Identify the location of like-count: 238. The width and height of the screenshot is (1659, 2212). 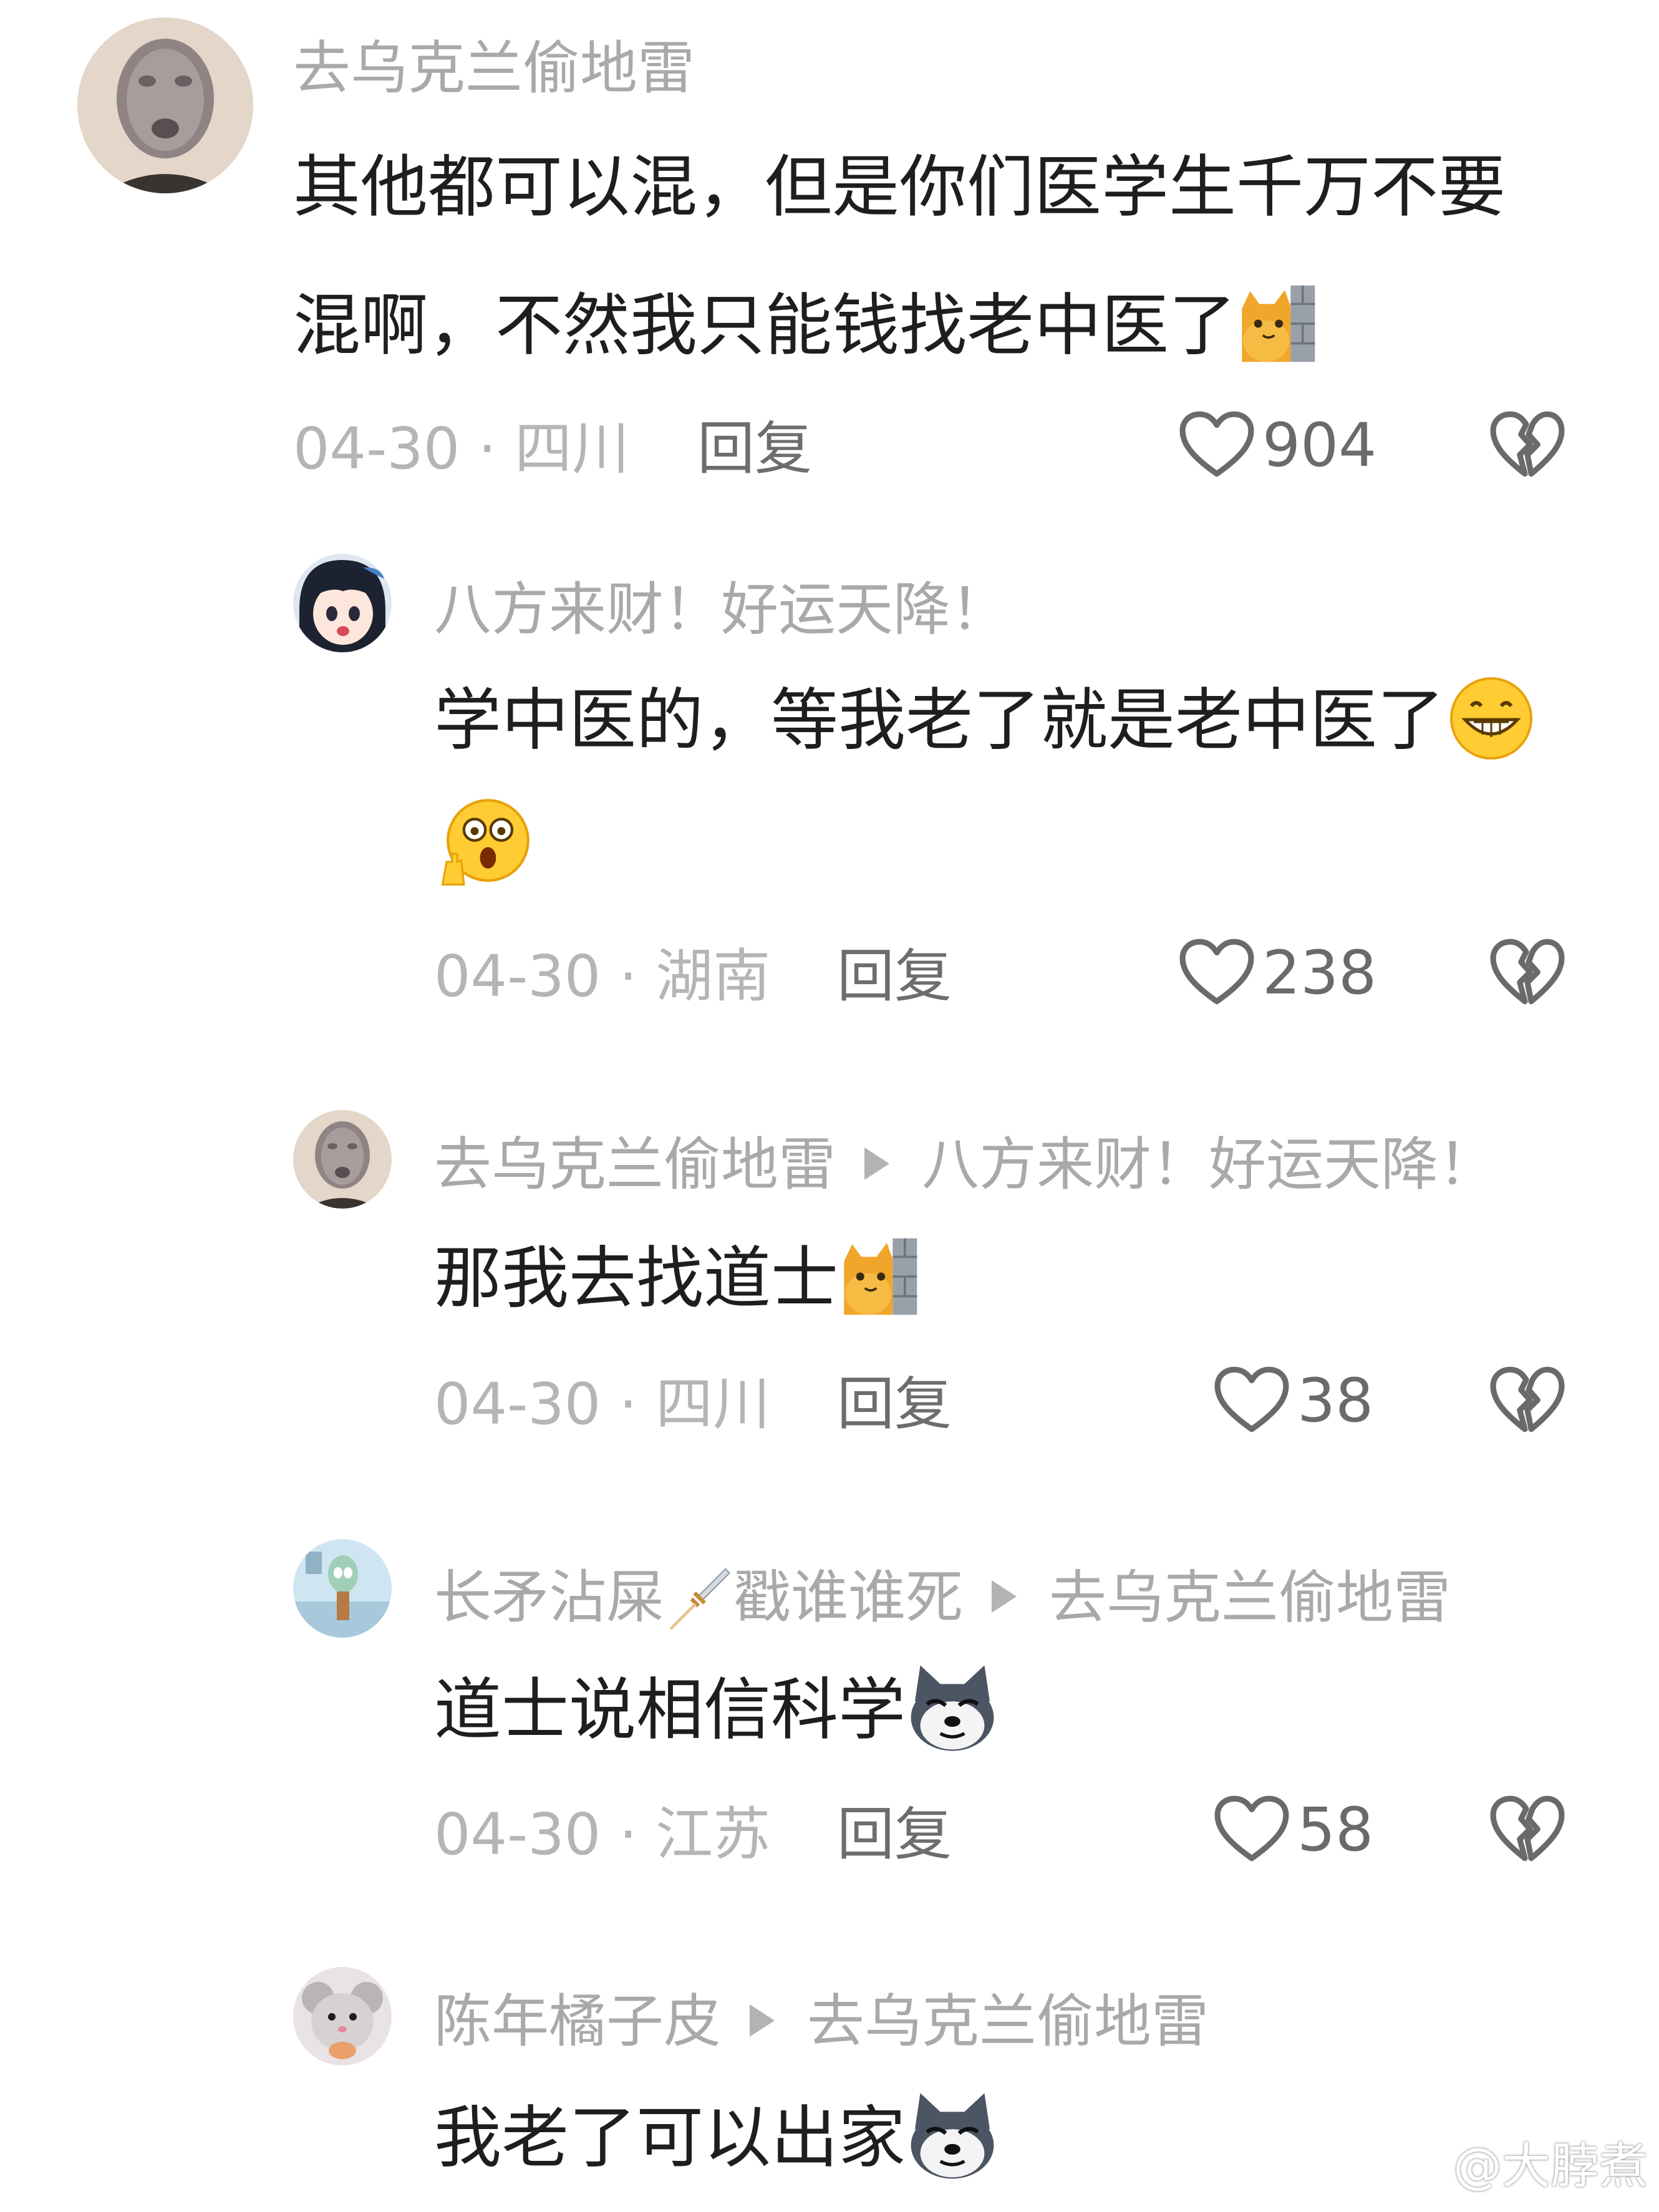
(1319, 973).